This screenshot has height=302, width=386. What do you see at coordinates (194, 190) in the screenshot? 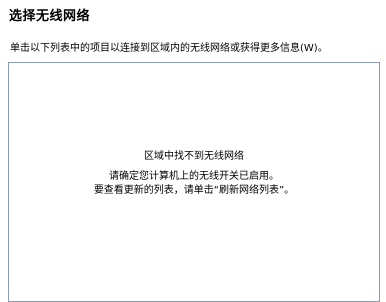
I see `refresh-list-hint: 要查看更新的列表，请单击“刷新网络列表”。` at bounding box center [194, 190].